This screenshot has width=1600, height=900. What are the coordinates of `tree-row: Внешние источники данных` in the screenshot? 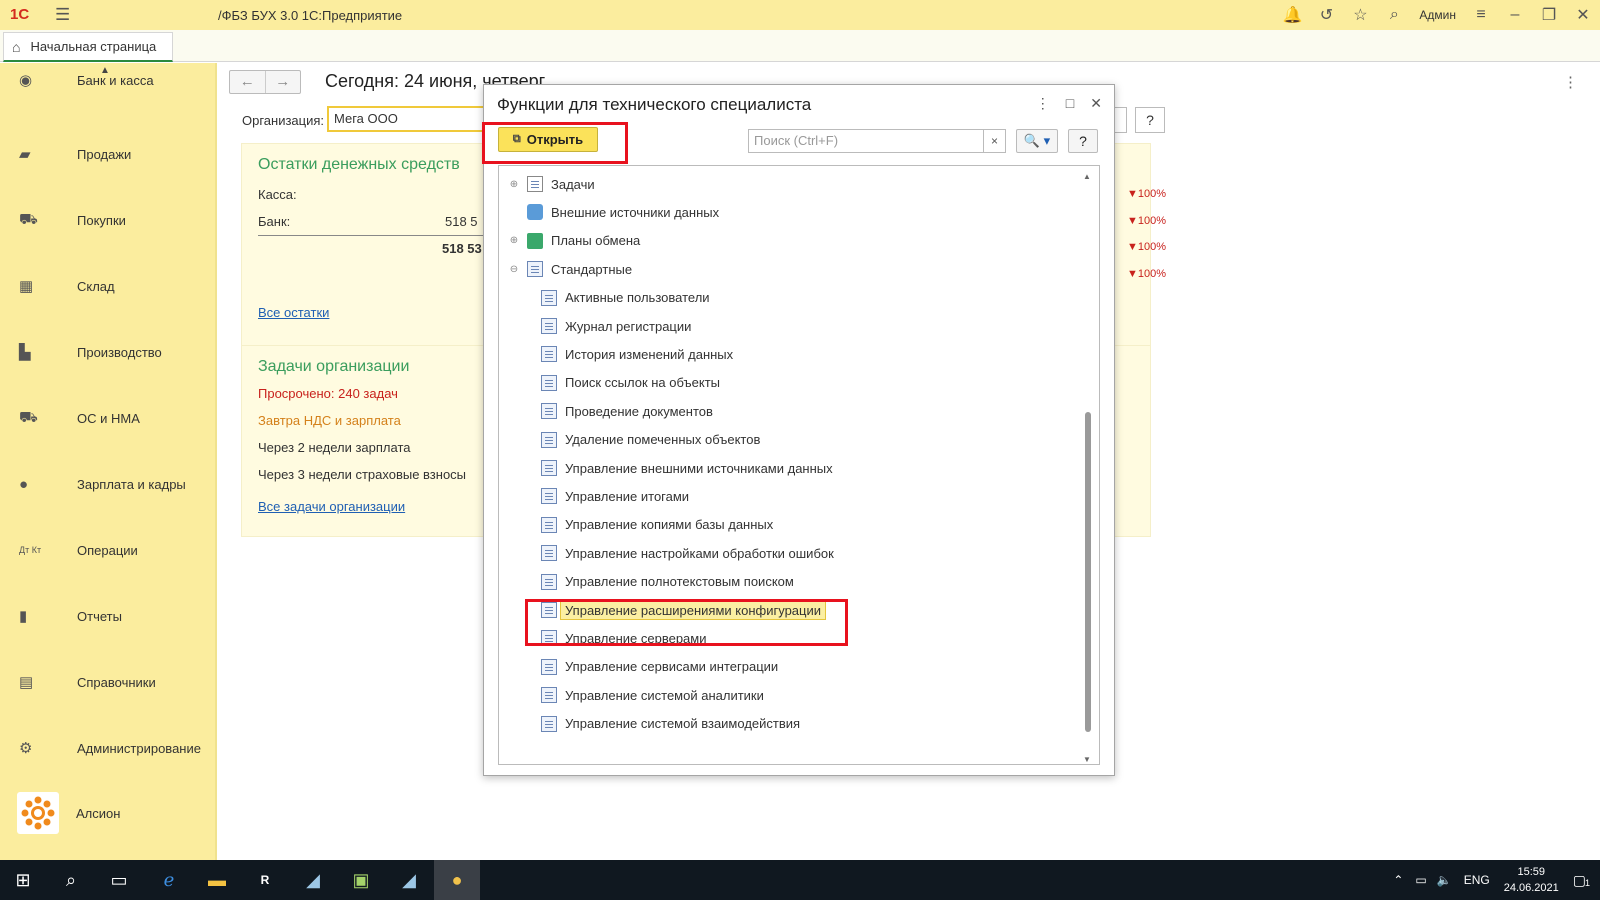 It's located at (613, 212).